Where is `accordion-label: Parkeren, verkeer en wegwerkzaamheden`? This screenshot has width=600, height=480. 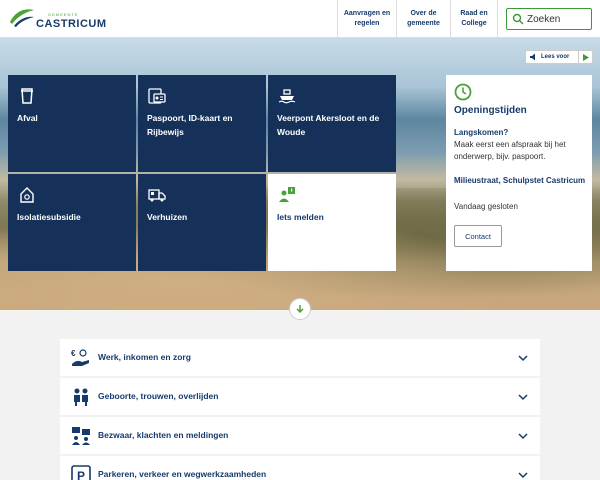
accordion-label: Parkeren, verkeer en wegwerkzaamheden is located at coordinates (182, 474).